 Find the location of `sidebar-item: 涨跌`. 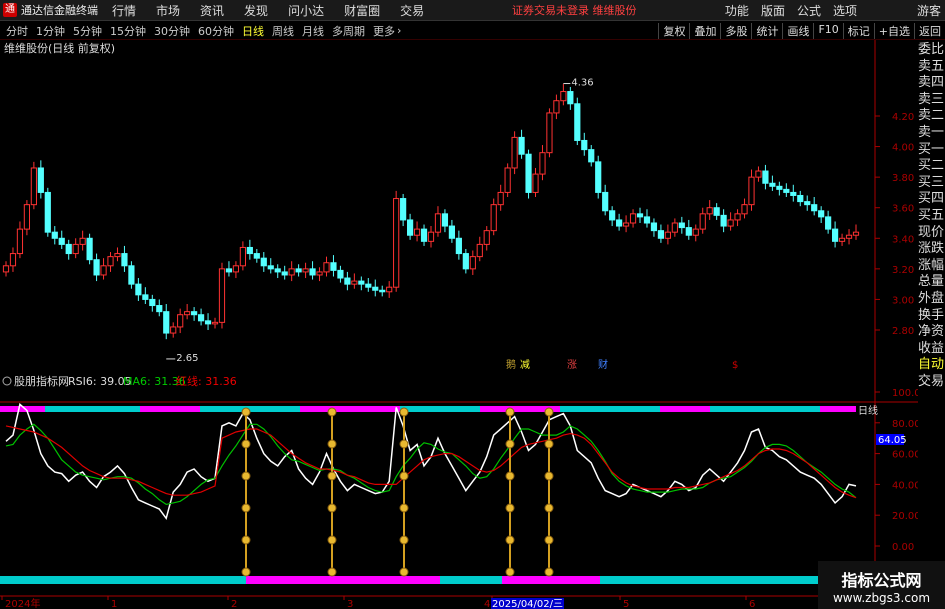

sidebar-item: 涨跌 is located at coordinates (931, 249).